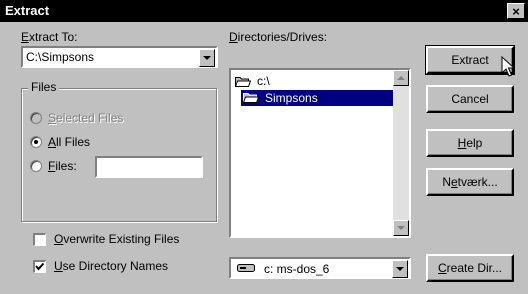  I want to click on overwrite-checkbox: Overwrite Existing Files, so click(128, 240).